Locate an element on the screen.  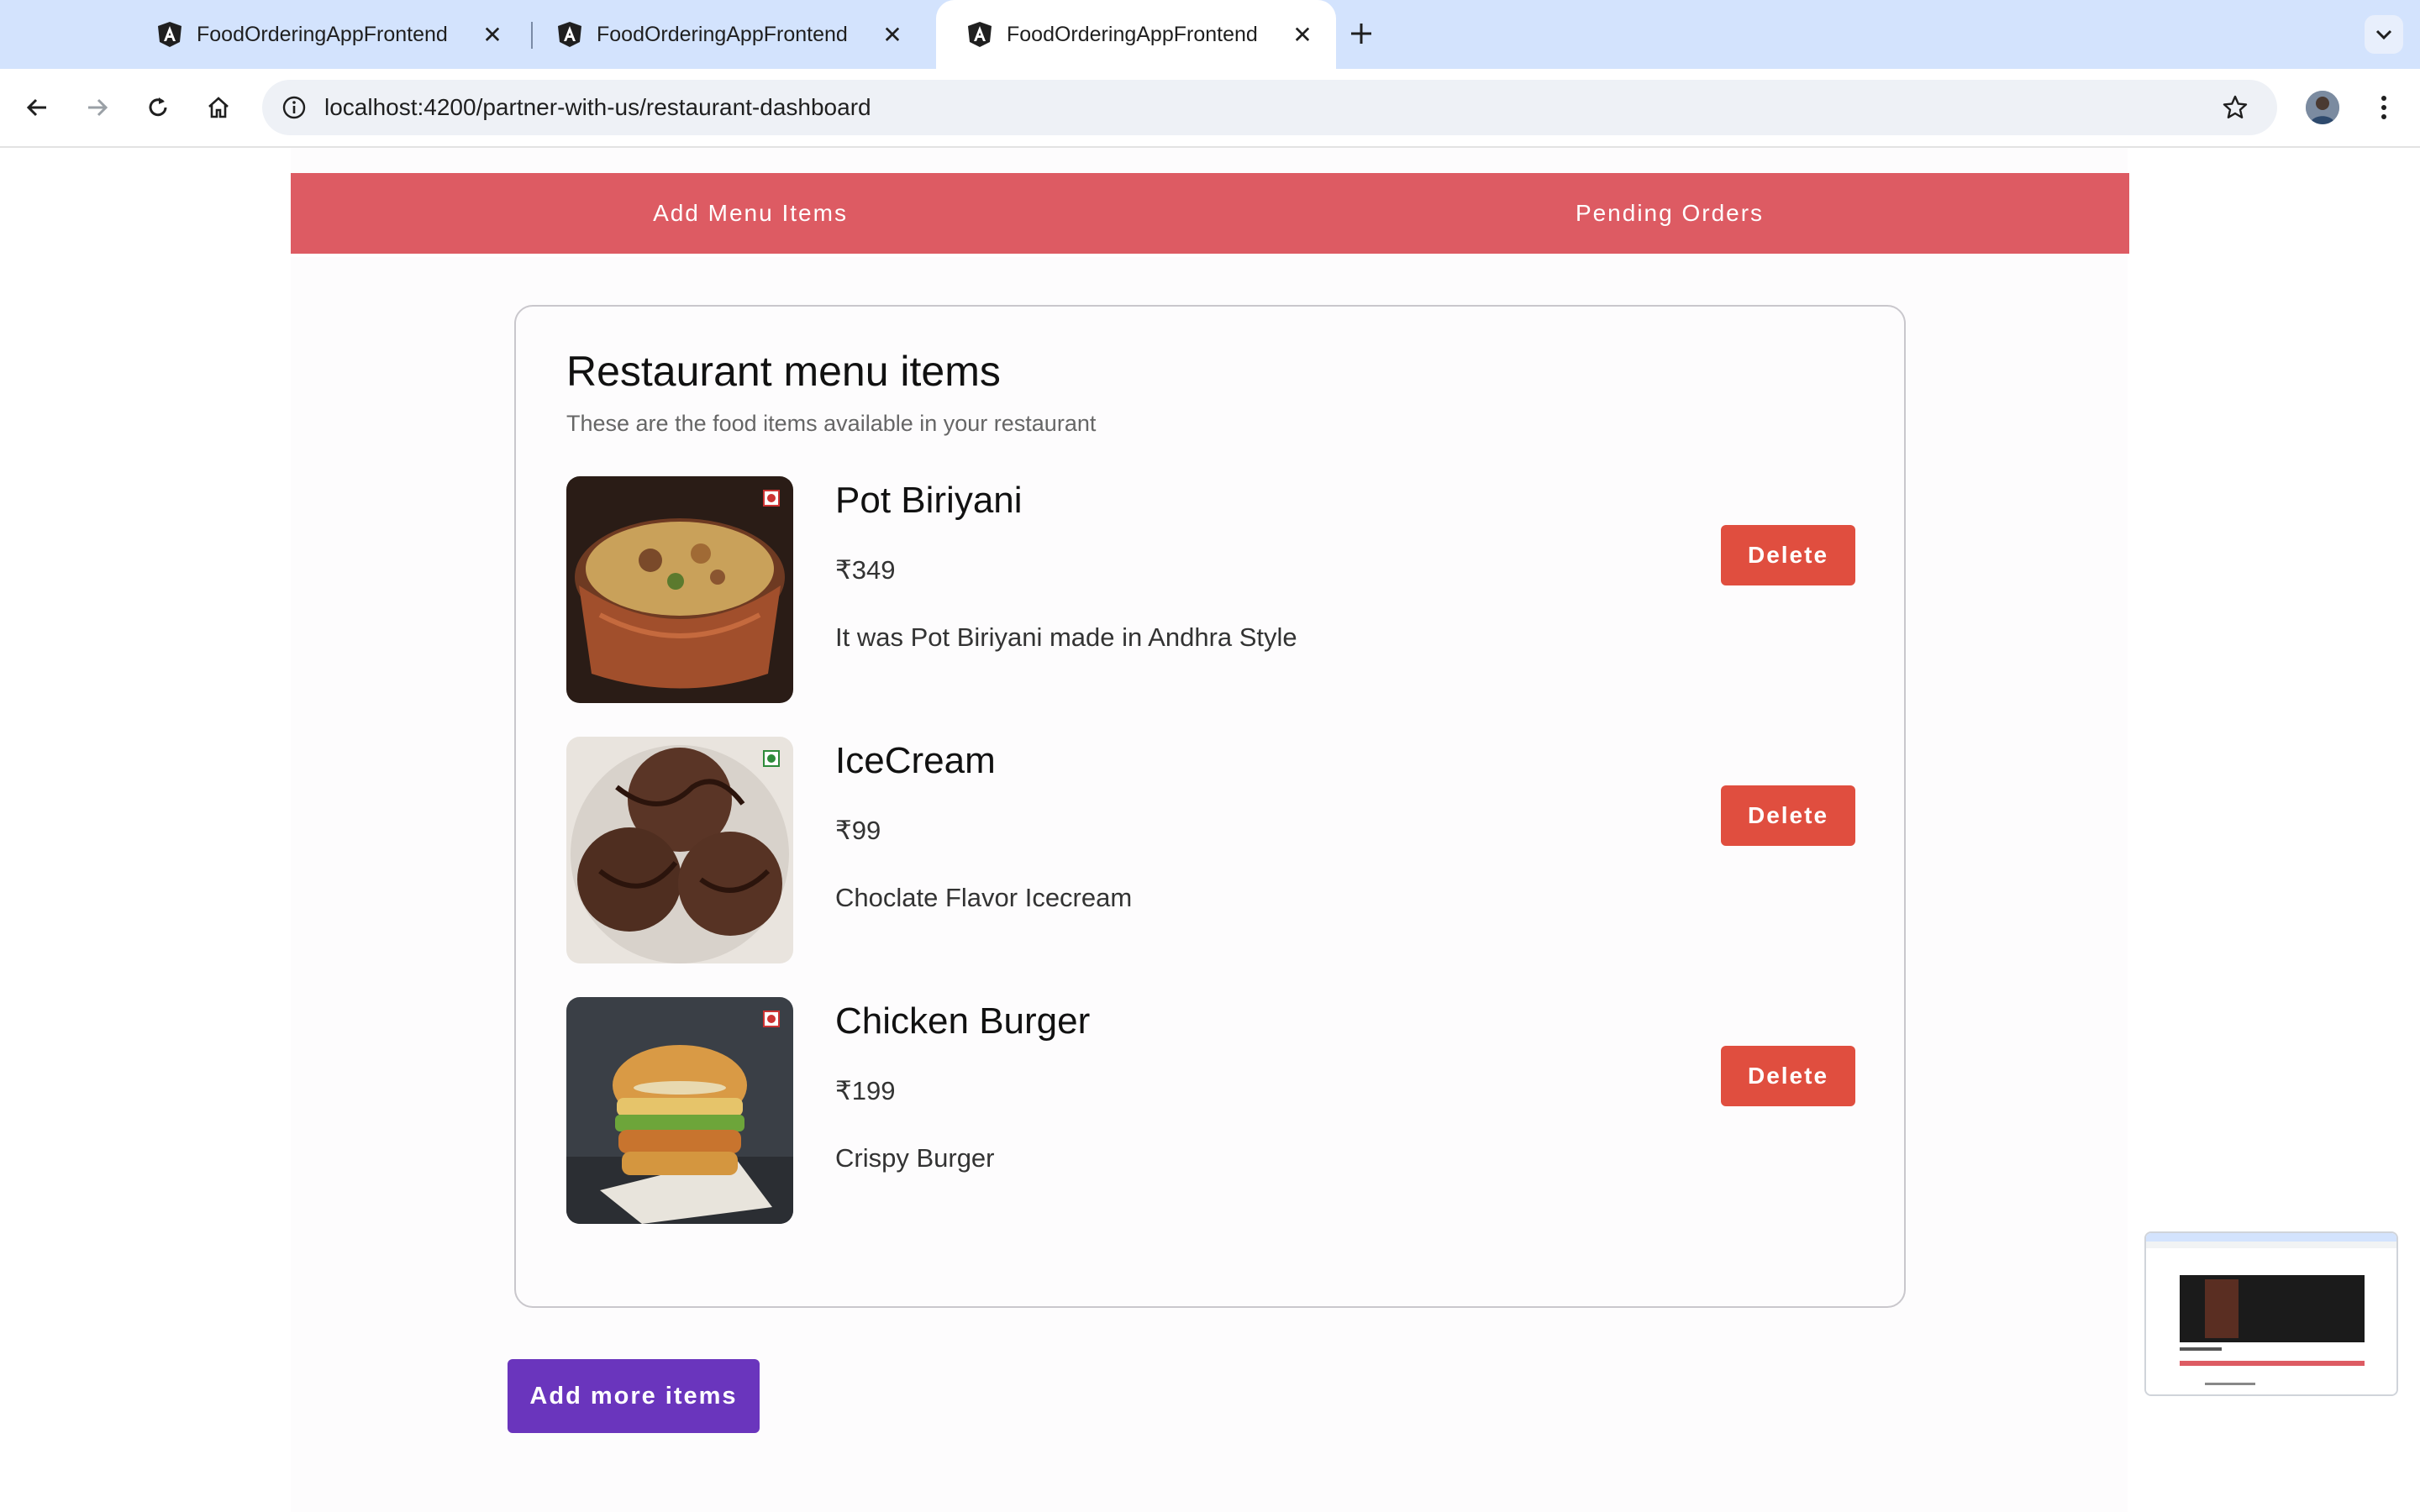
veg-indicator-icon is located at coordinates (771, 758).